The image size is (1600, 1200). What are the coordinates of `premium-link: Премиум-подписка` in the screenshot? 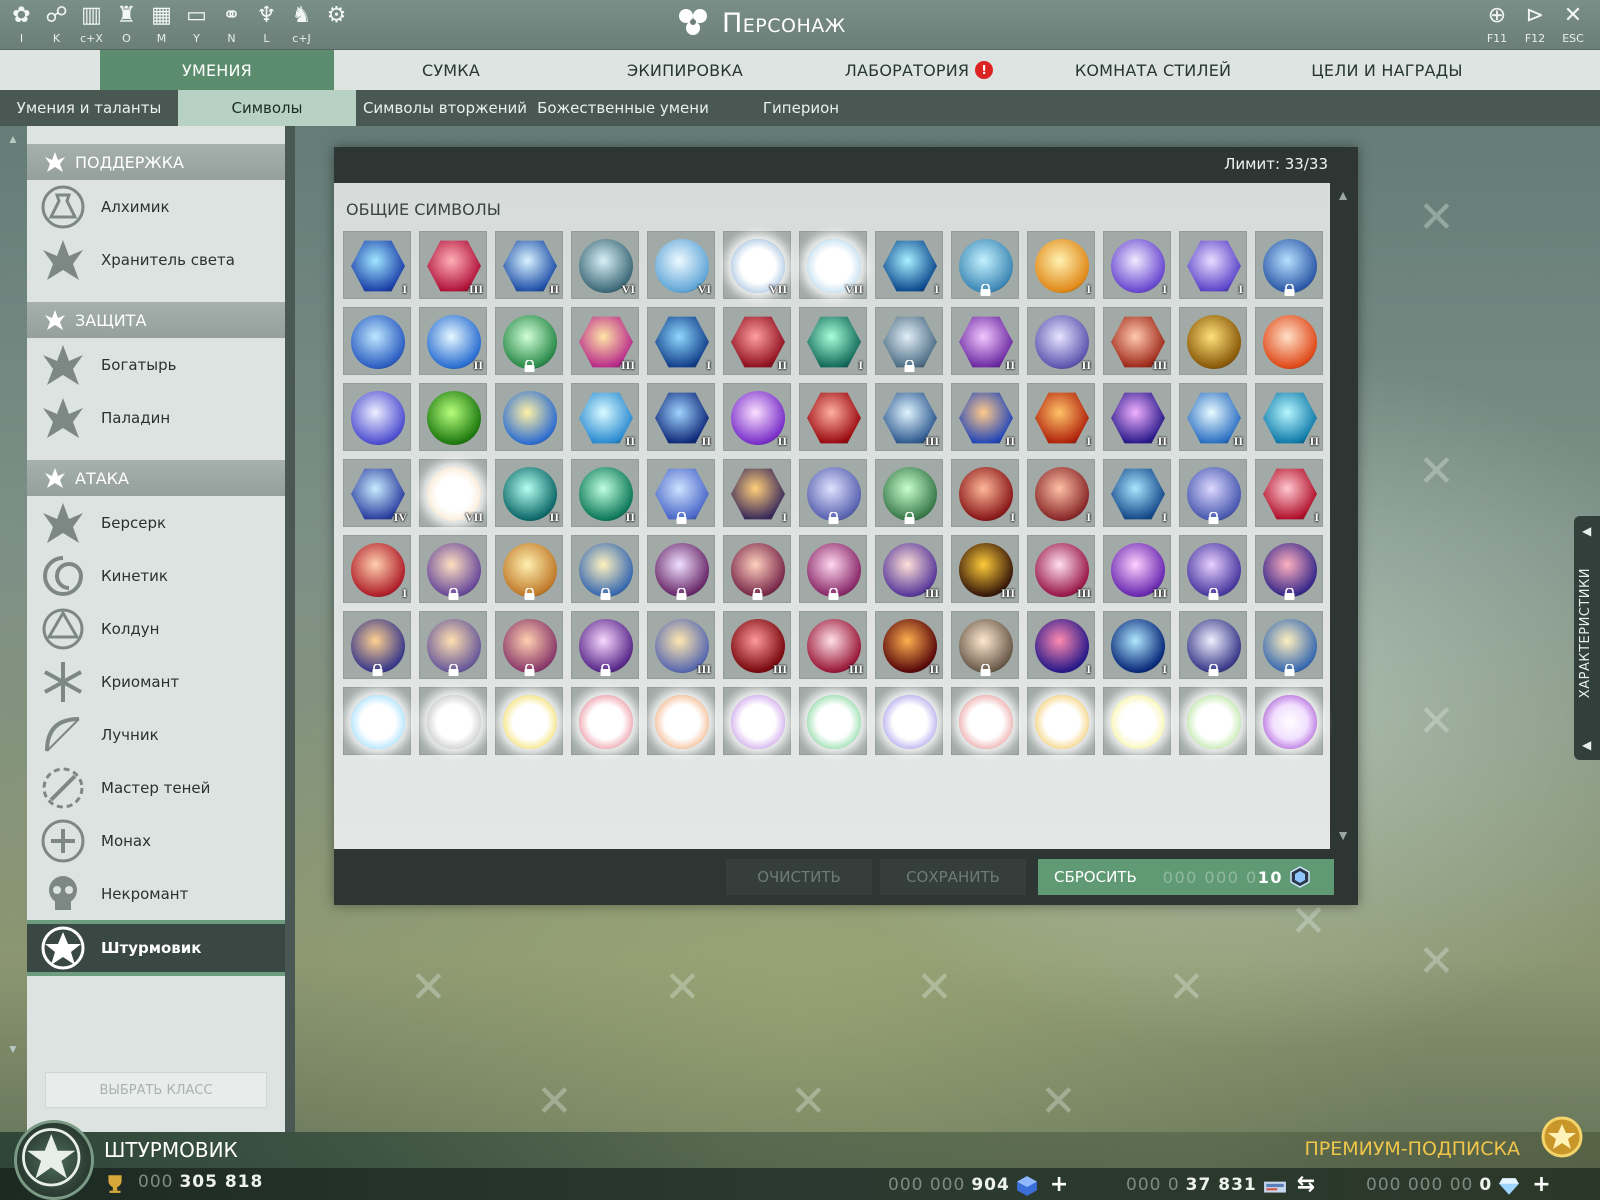 It's located at (1412, 1149).